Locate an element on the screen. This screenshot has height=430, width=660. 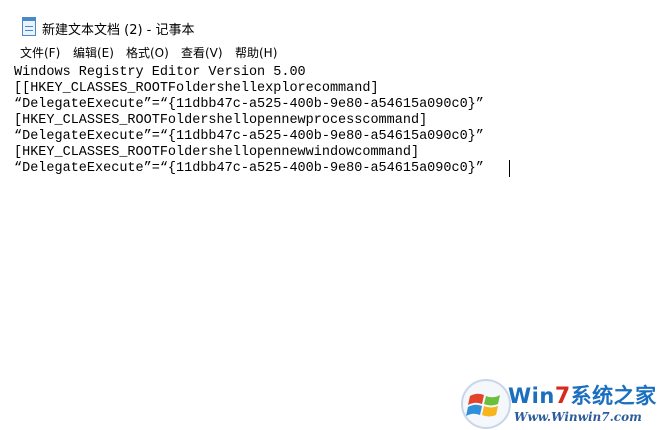
windows-logo-icon is located at coordinates (486, 404).